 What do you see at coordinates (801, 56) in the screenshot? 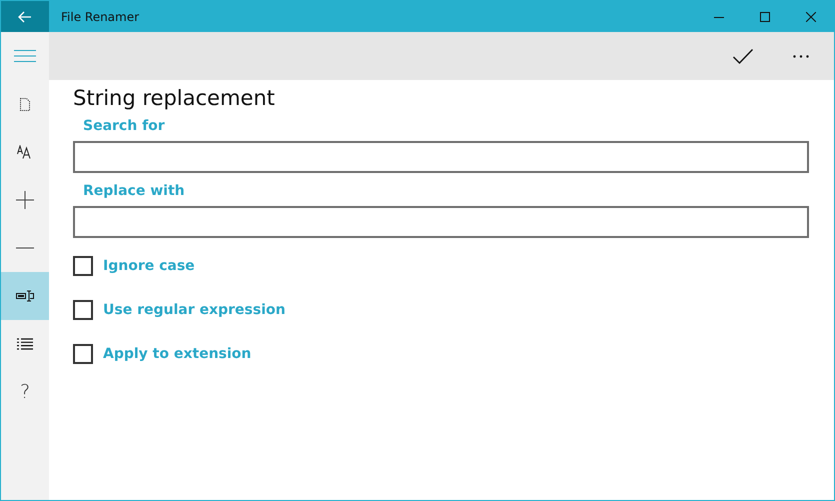
I see `more-icon` at bounding box center [801, 56].